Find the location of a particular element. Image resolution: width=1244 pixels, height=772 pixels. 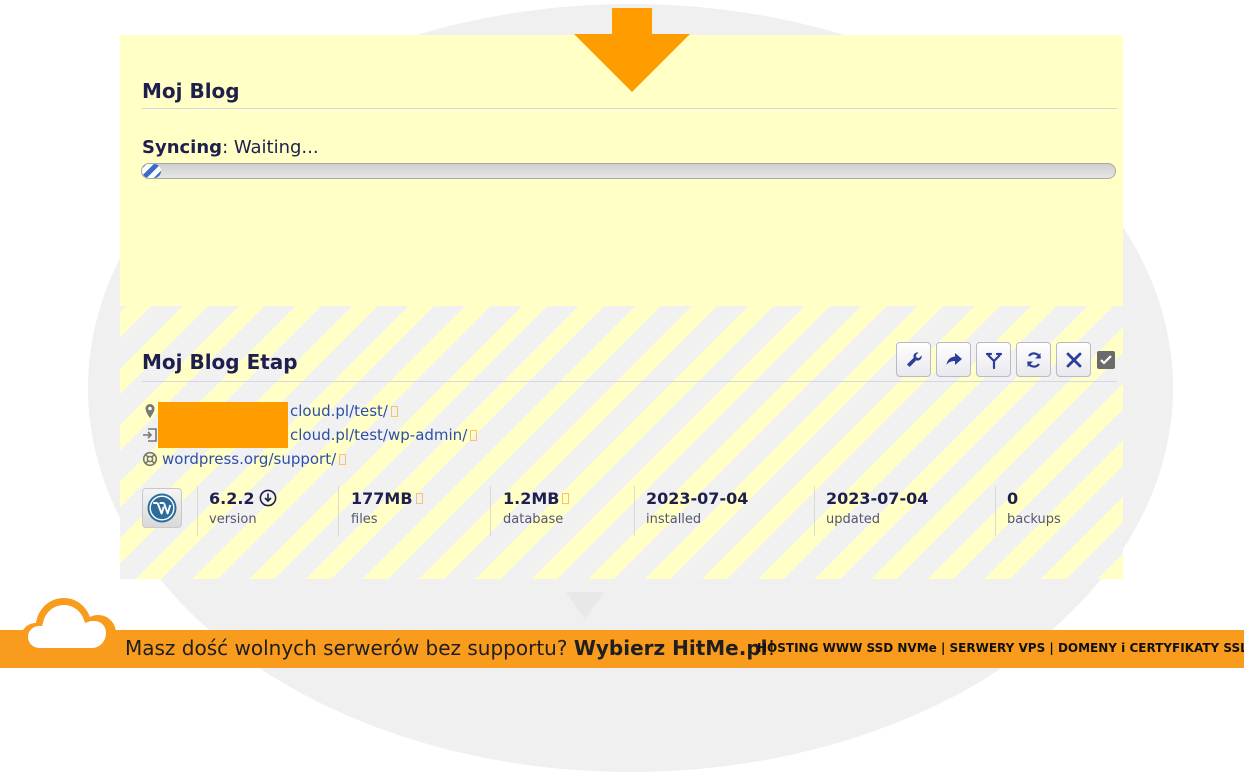

site-title: Moj Blog Etap is located at coordinates (220, 362).